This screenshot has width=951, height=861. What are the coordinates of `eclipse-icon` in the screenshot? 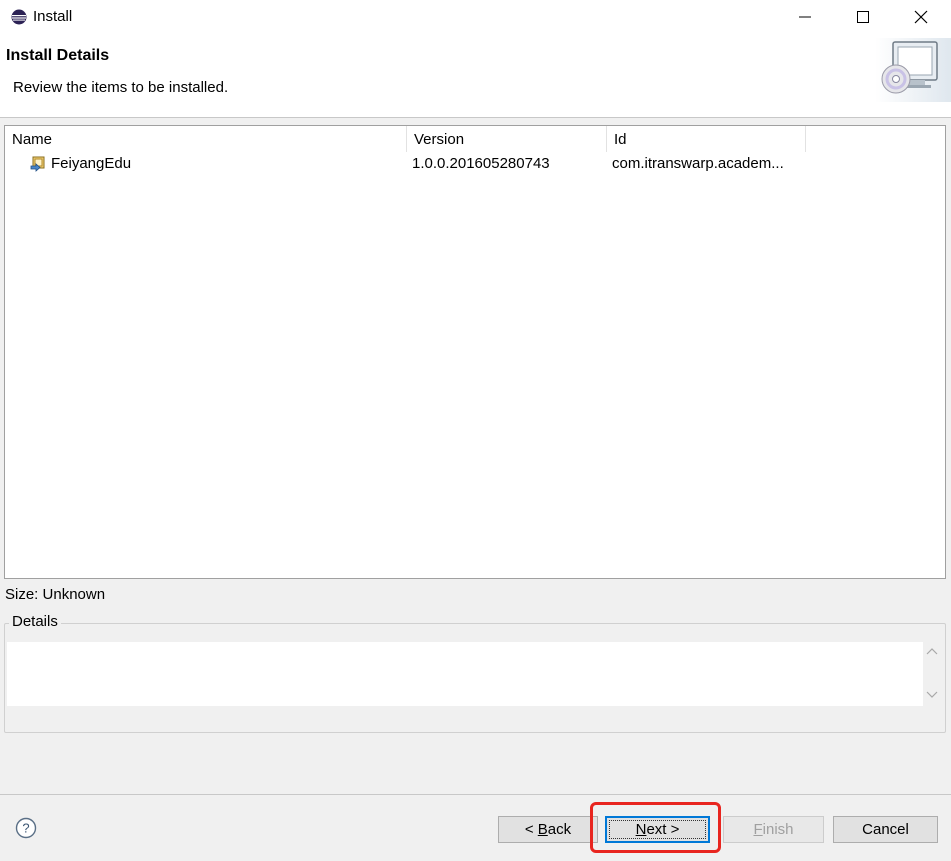 It's located at (19, 17).